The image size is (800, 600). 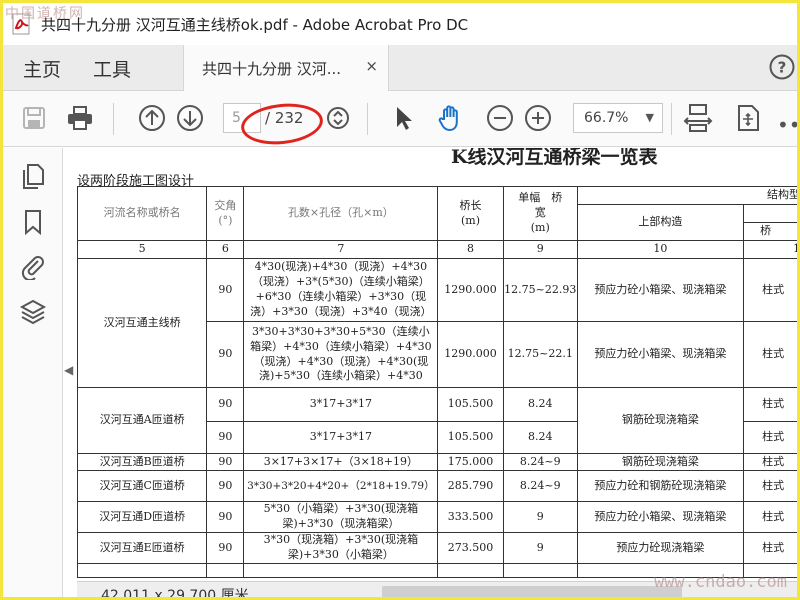 What do you see at coordinates (450, 118) in the screenshot?
I see `hand-icon` at bounding box center [450, 118].